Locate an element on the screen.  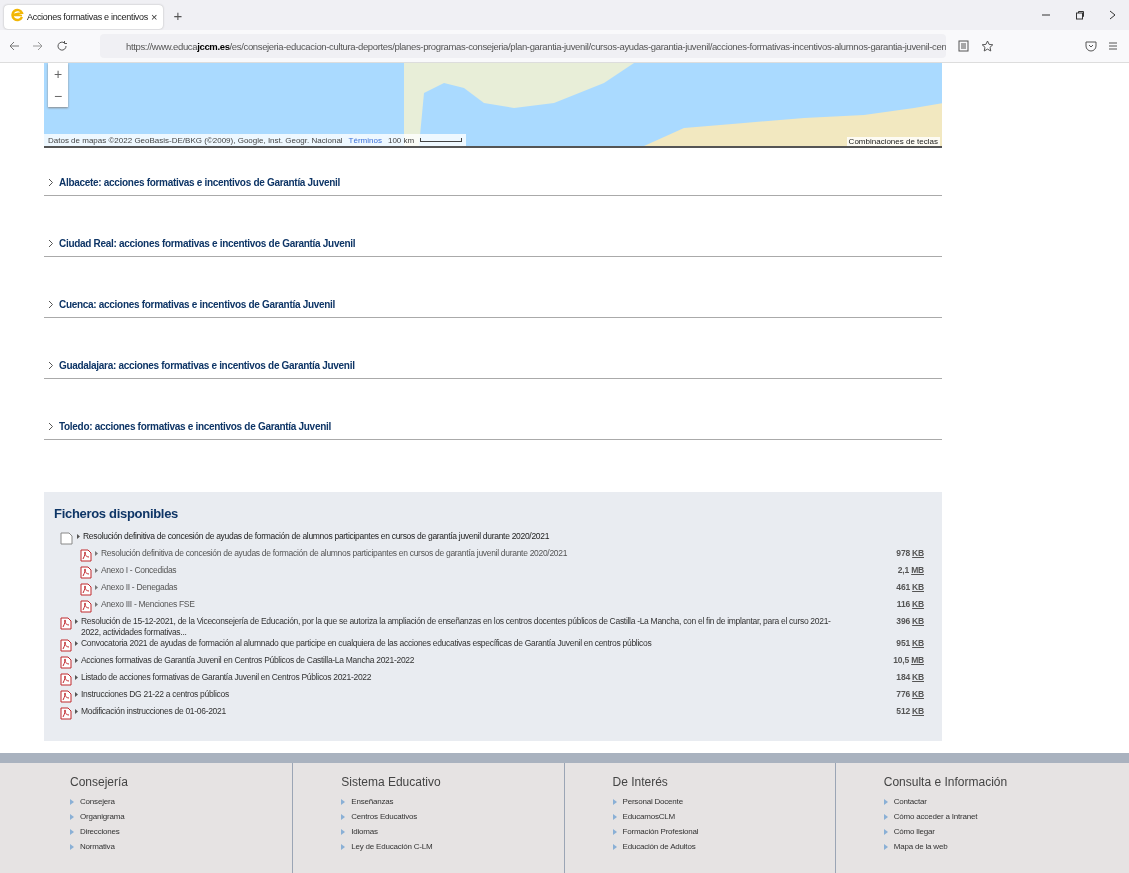
tab-title: Acciones formativas e incentivos is located at coordinates (87, 17).